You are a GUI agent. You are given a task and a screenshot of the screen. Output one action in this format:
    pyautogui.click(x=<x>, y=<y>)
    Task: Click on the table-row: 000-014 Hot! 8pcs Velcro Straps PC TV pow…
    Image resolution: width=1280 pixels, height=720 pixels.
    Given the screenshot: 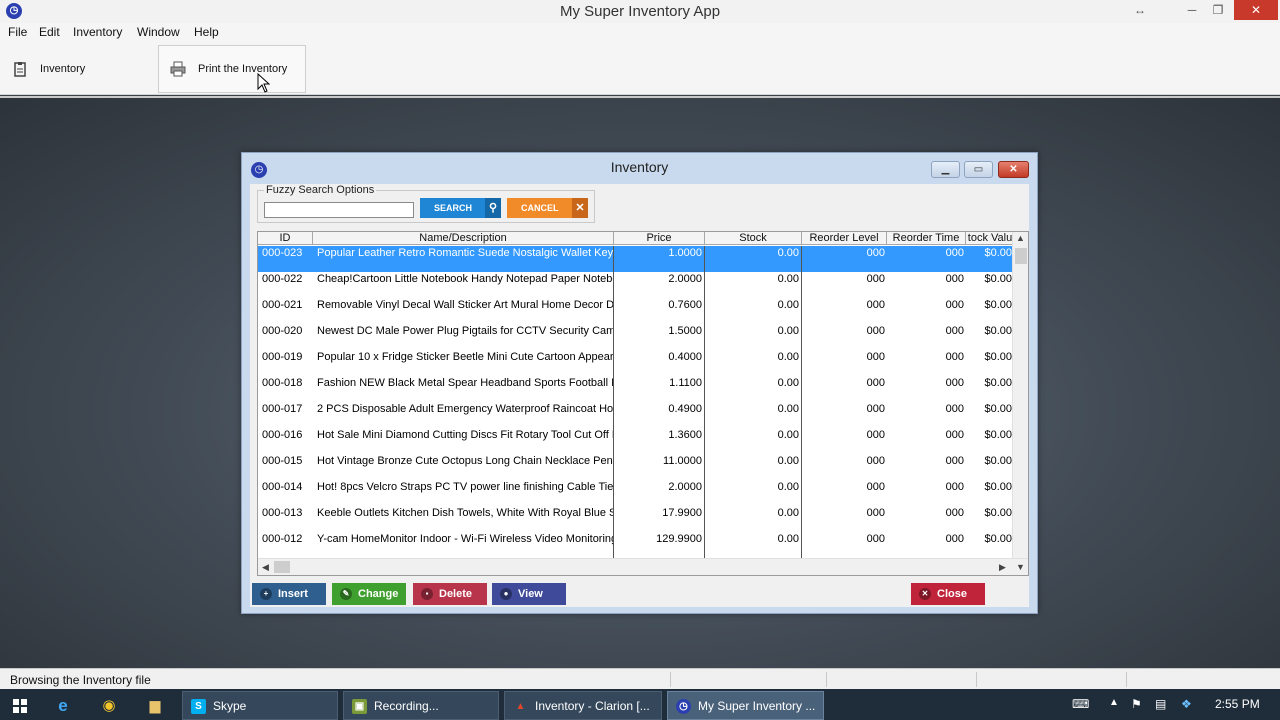 What is the action you would take?
    pyautogui.click(x=636, y=493)
    